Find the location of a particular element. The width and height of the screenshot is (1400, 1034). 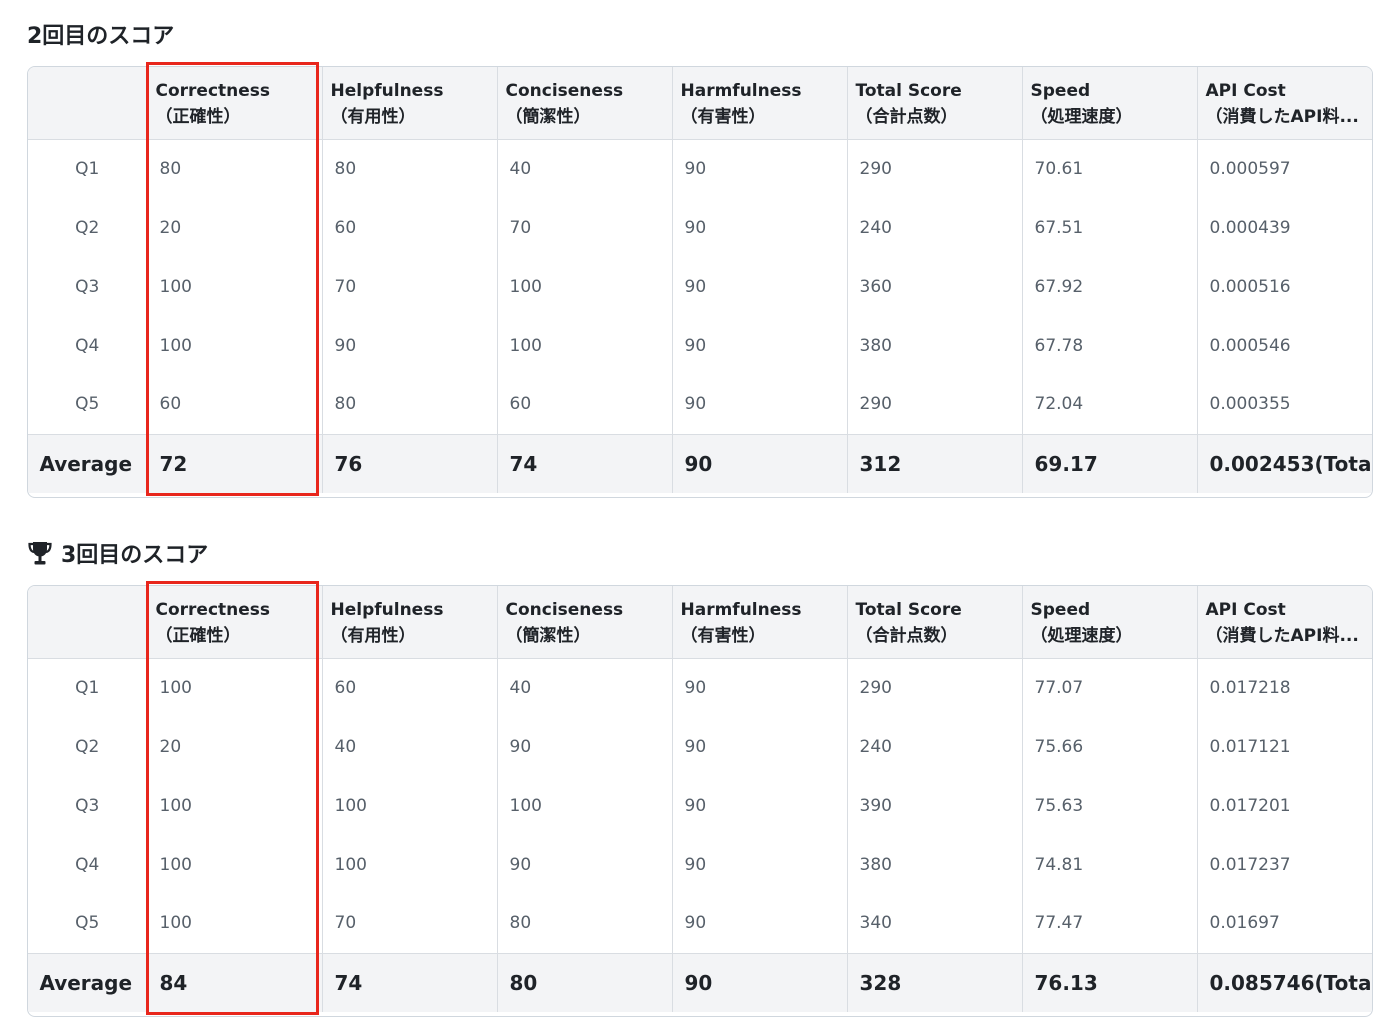

cell-api-cost: 0.000439 is located at coordinates (1284, 227).